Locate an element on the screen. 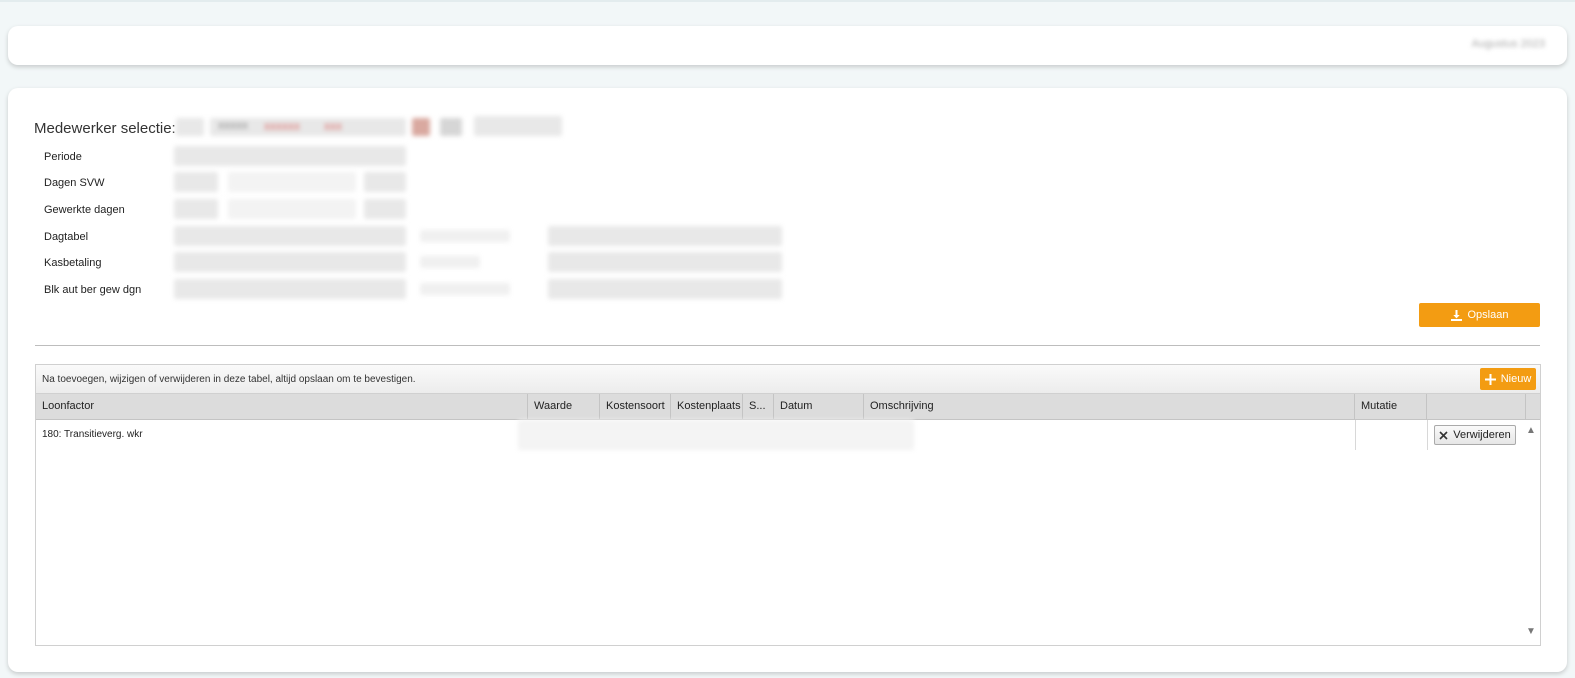 The width and height of the screenshot is (1575, 678). scroll-down-icon: ▼ is located at coordinates (1531, 631).